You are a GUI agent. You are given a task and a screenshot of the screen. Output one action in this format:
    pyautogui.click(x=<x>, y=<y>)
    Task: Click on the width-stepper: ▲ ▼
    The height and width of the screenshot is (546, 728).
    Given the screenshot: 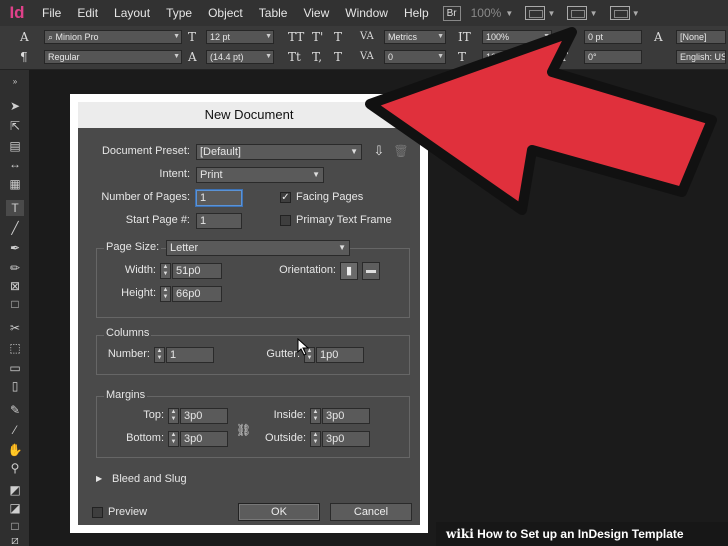 What is the action you would take?
    pyautogui.click(x=165, y=271)
    